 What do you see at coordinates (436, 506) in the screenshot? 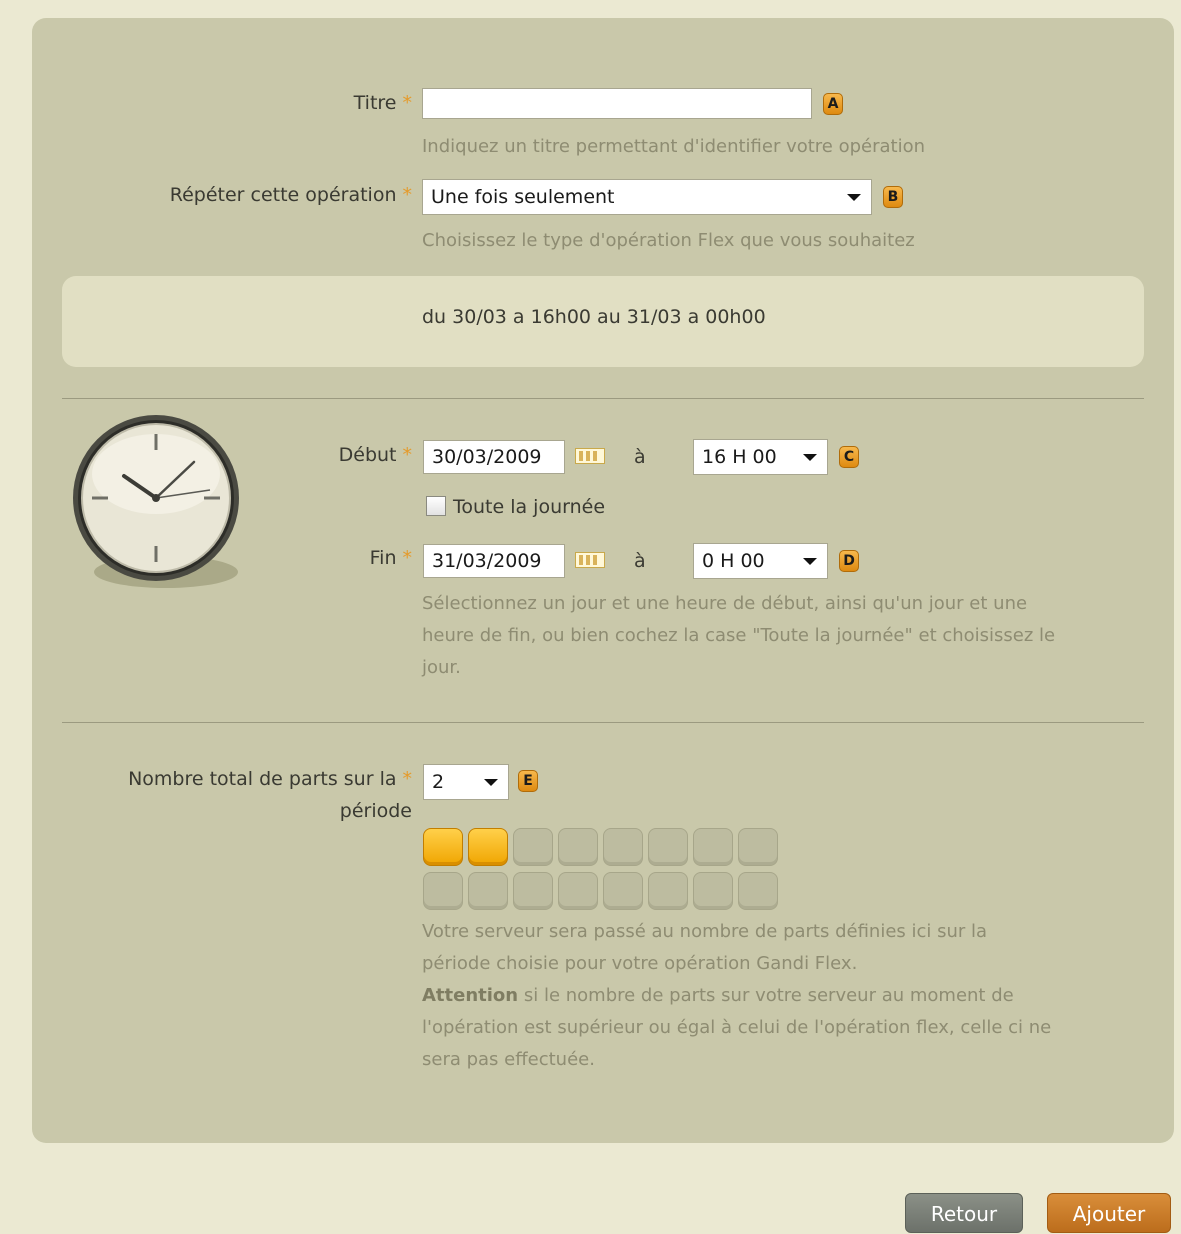
I see `all-day-checkbox` at bounding box center [436, 506].